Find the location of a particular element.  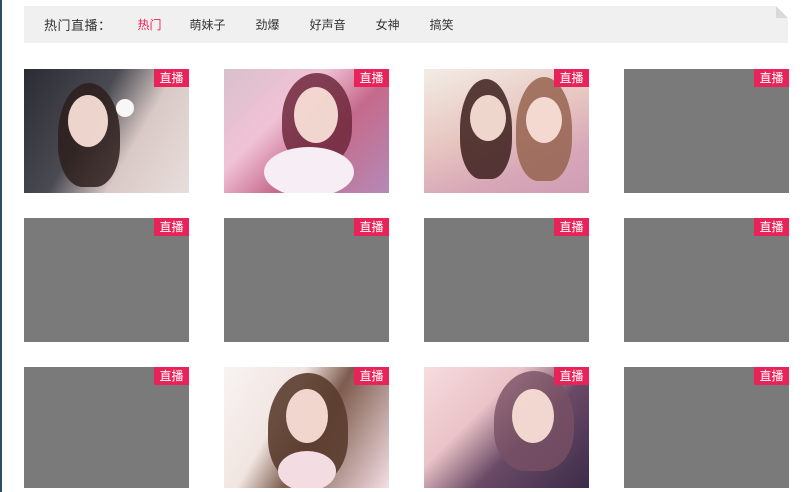

left-edge-line is located at coordinates (1, 246).